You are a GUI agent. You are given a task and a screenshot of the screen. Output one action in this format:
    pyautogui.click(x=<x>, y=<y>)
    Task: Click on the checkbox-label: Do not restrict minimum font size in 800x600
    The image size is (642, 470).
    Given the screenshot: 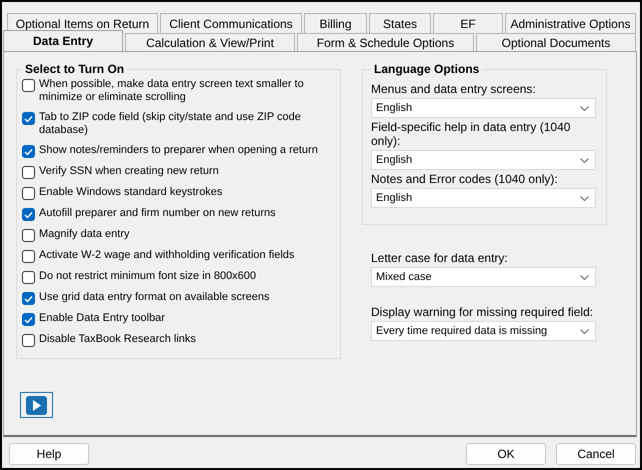 What is the action you would take?
    pyautogui.click(x=147, y=276)
    